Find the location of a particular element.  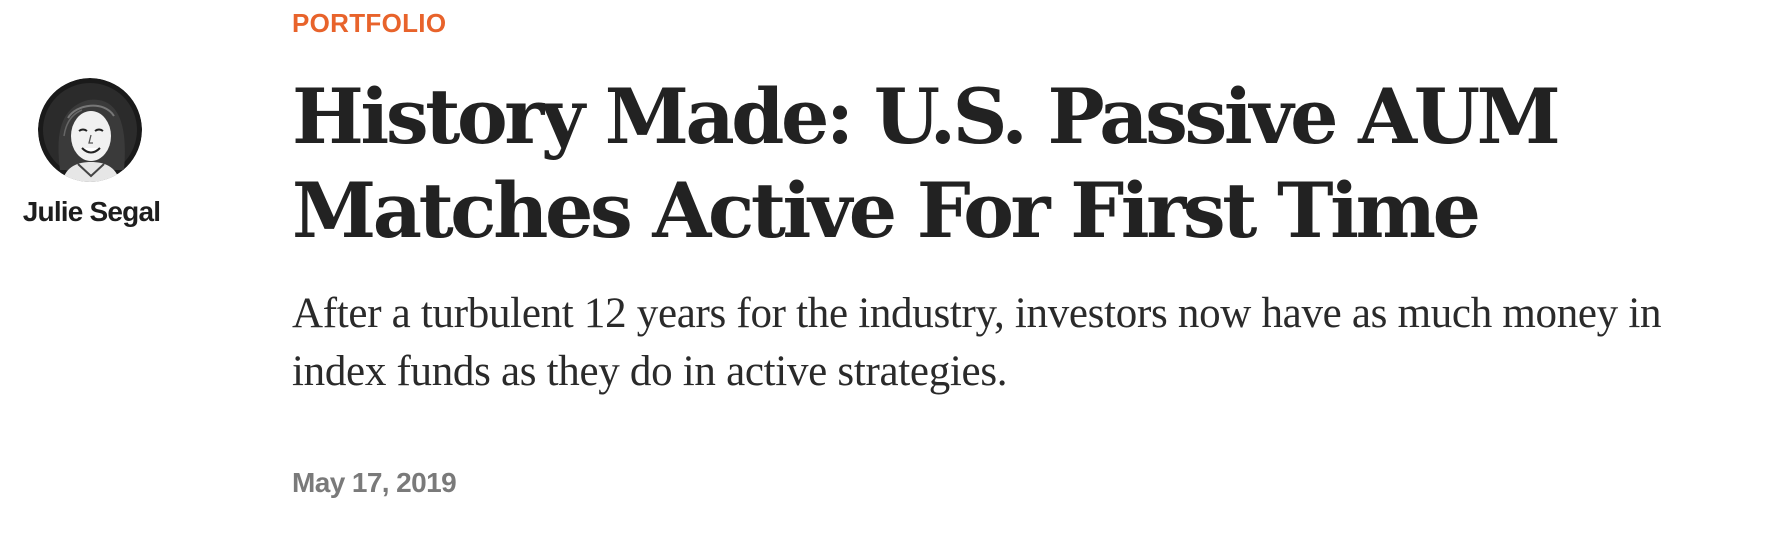

author-portrait-icon is located at coordinates (90, 130).